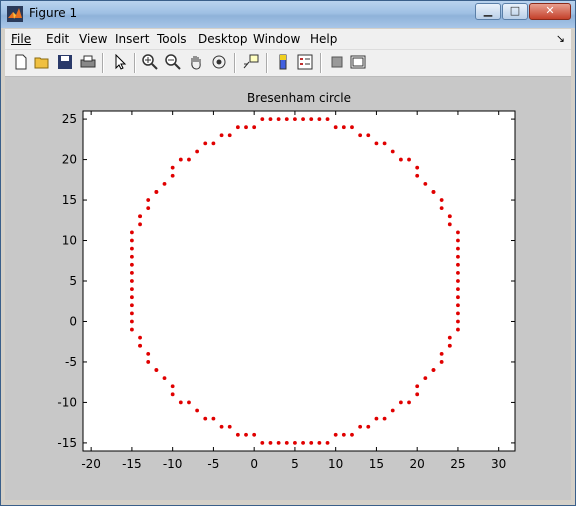 This screenshot has height=506, width=576. Describe the element at coordinates (358, 62) in the screenshot. I see `show-plot-tools-icon` at that location.